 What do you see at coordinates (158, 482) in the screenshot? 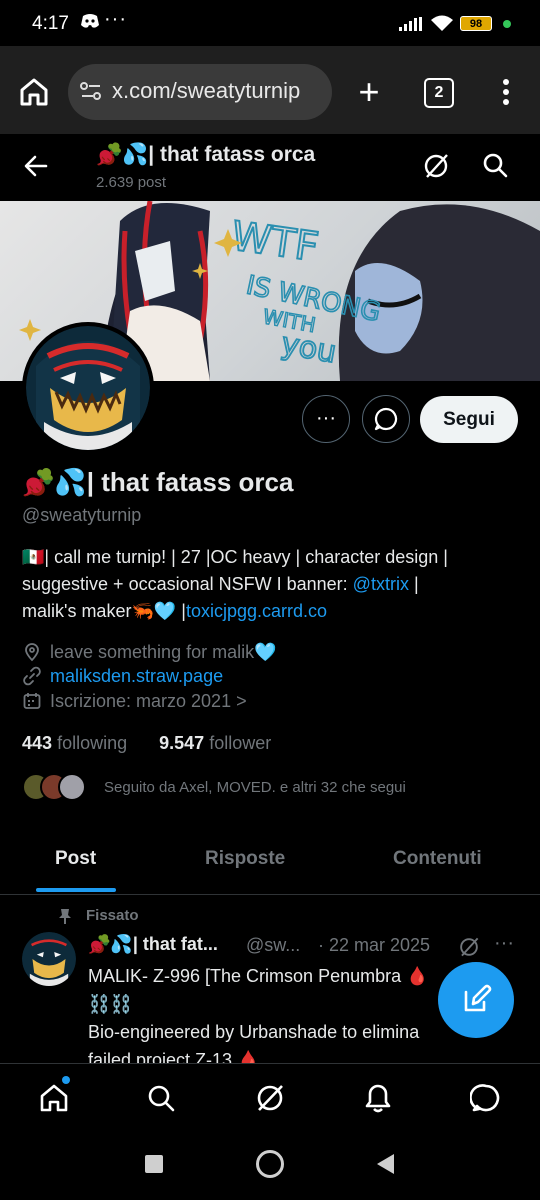
I see `profile-display-name: 🫜💦| that fatass orca` at bounding box center [158, 482].